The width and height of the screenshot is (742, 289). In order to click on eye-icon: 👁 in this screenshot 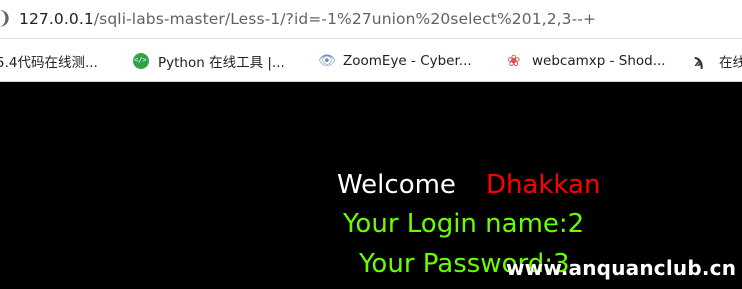, I will do `click(327, 61)`.